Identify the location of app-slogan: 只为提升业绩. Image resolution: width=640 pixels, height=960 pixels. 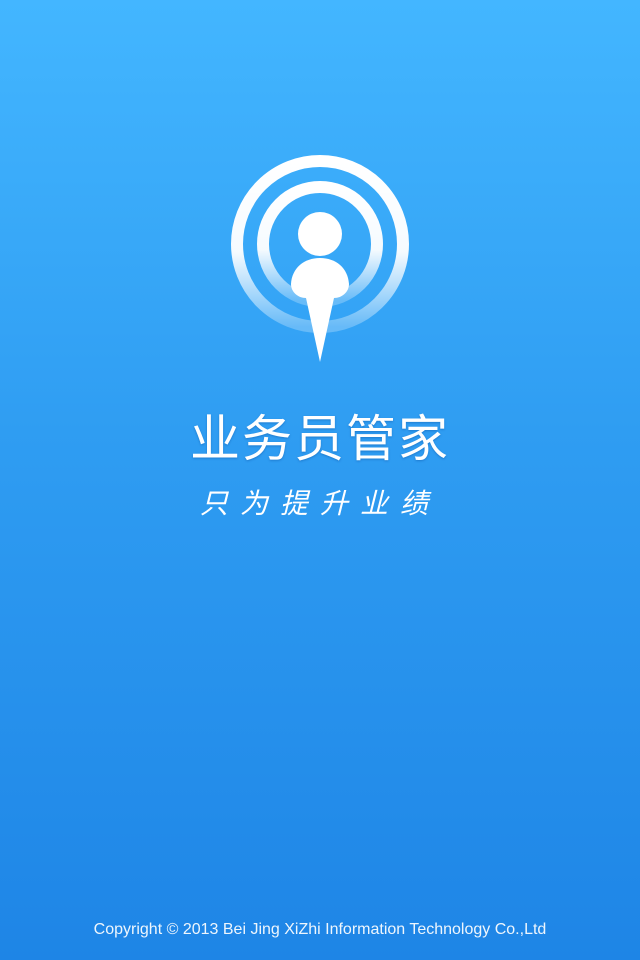
(319, 503).